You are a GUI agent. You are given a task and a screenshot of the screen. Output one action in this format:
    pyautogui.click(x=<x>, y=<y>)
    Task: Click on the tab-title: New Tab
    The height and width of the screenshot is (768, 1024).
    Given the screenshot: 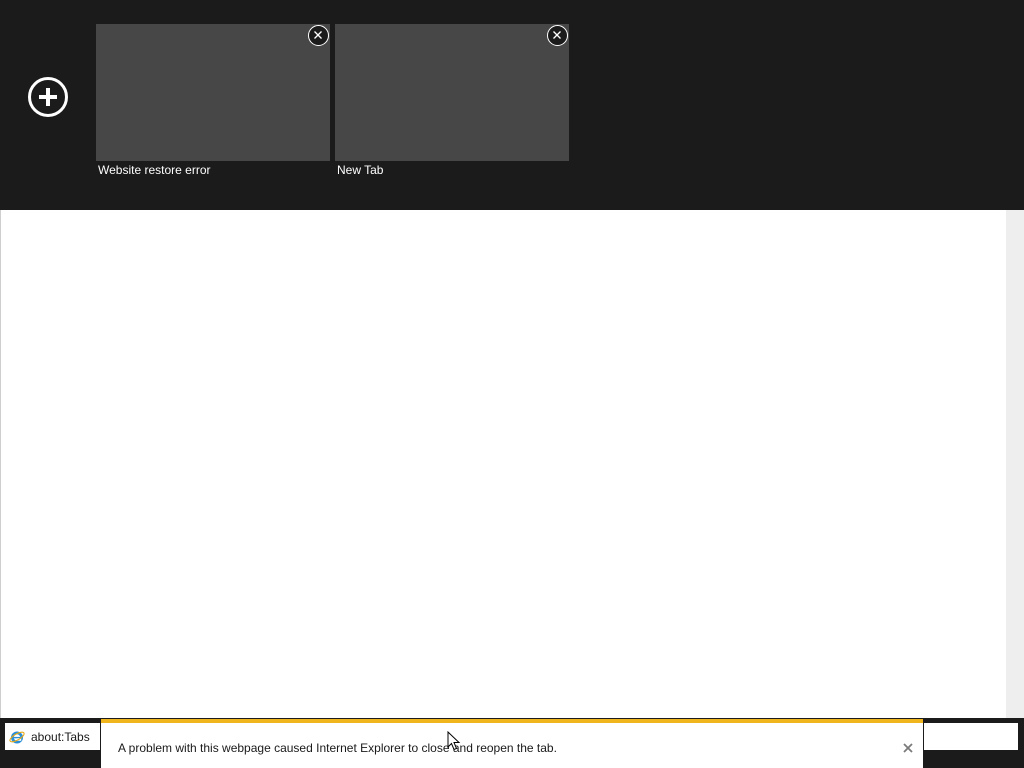 What is the action you would take?
    pyautogui.click(x=360, y=170)
    